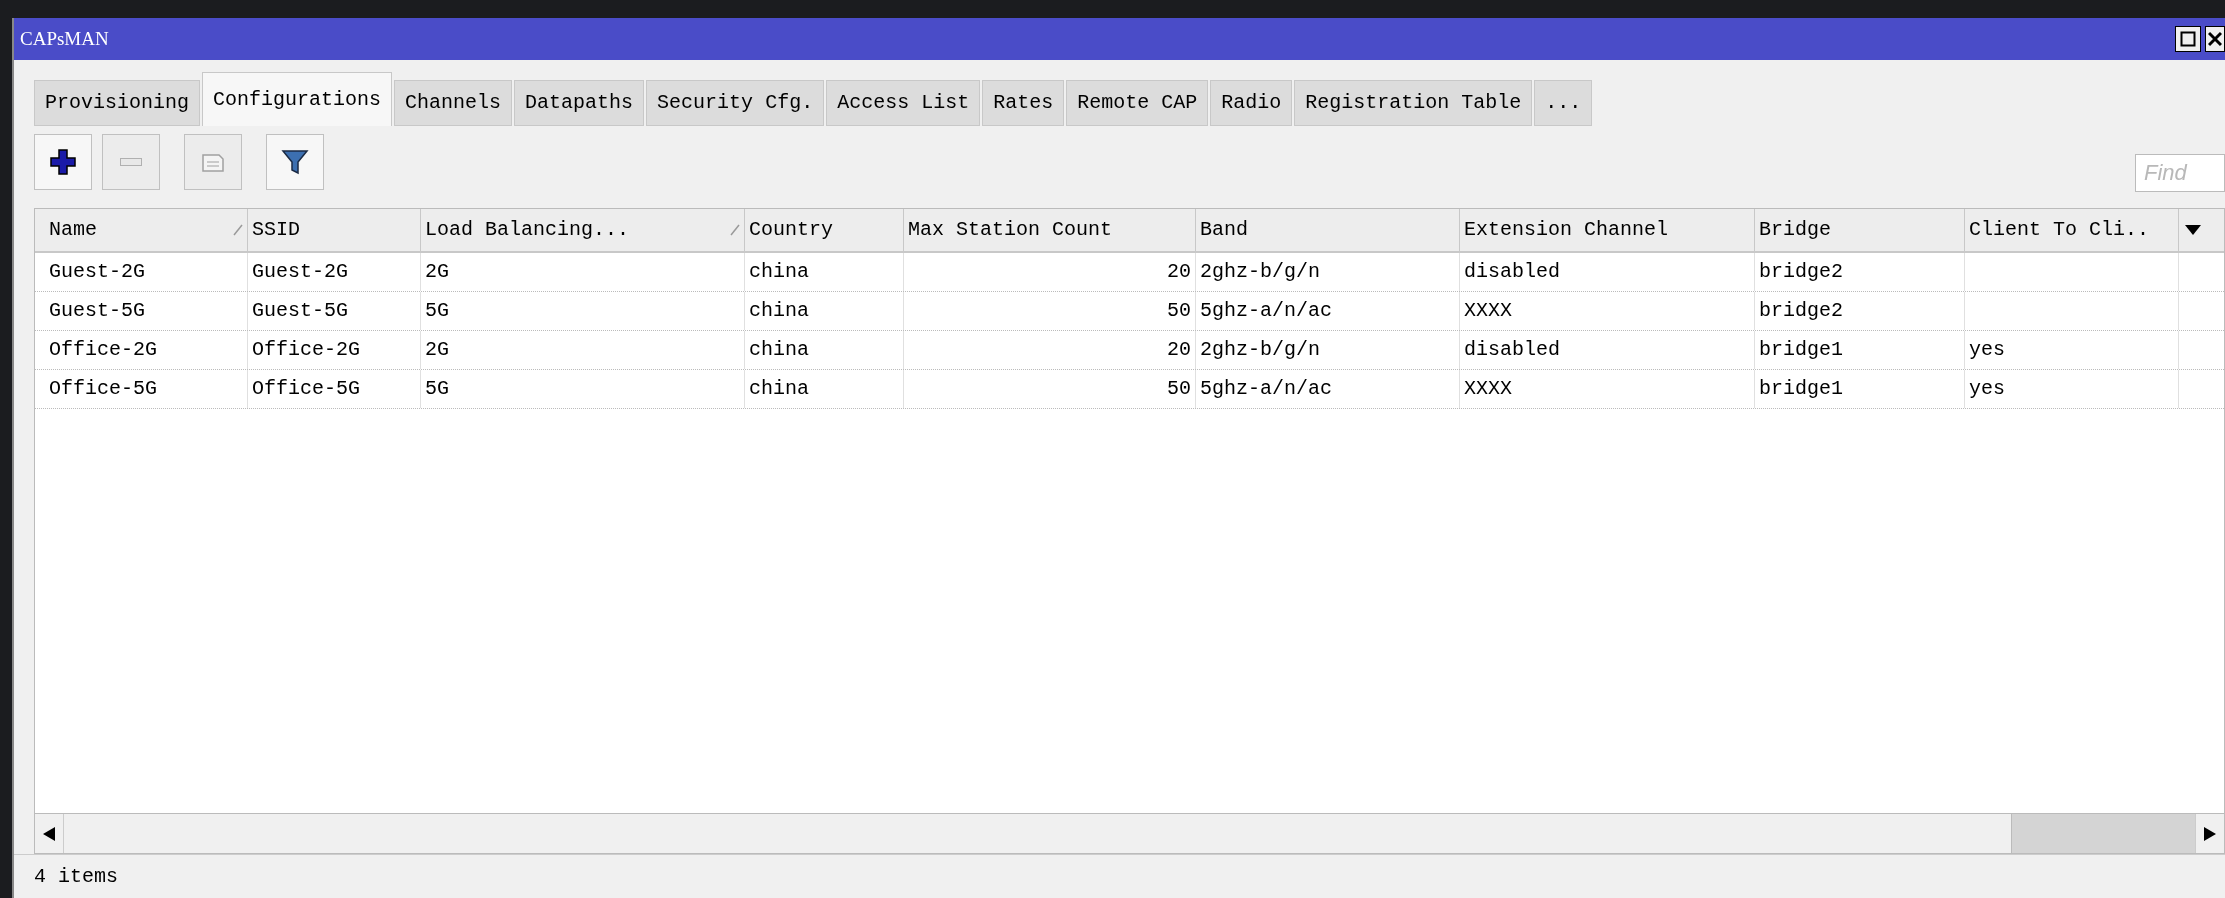 This screenshot has width=2225, height=898. I want to click on scroll-thumb, so click(2103, 833).